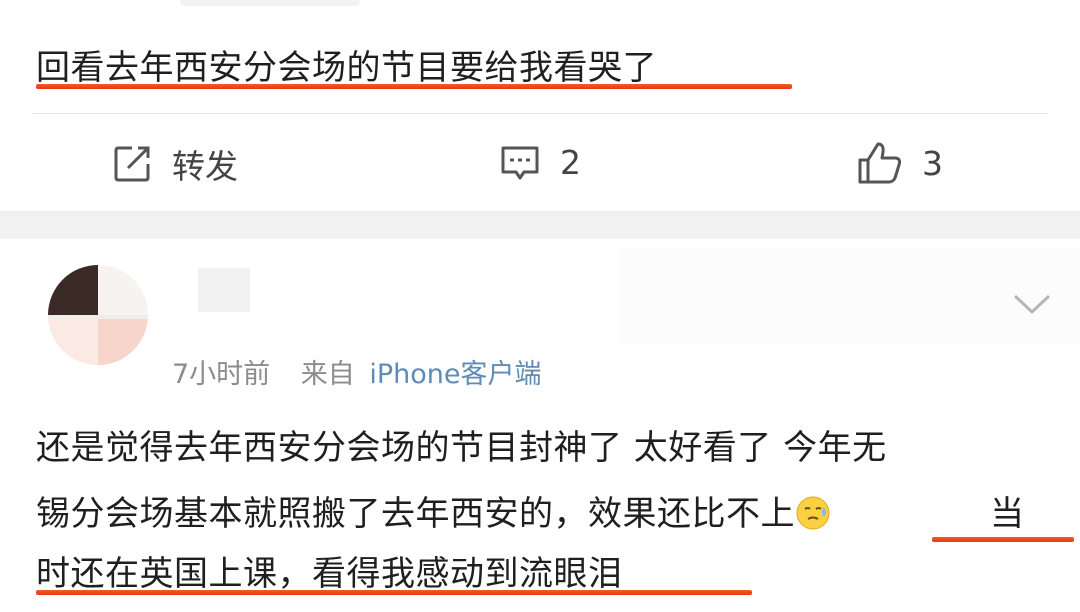 This screenshot has width=1080, height=612. I want to click on comment-meta: 7小时前 来自 iPhone客户端, so click(357, 371).